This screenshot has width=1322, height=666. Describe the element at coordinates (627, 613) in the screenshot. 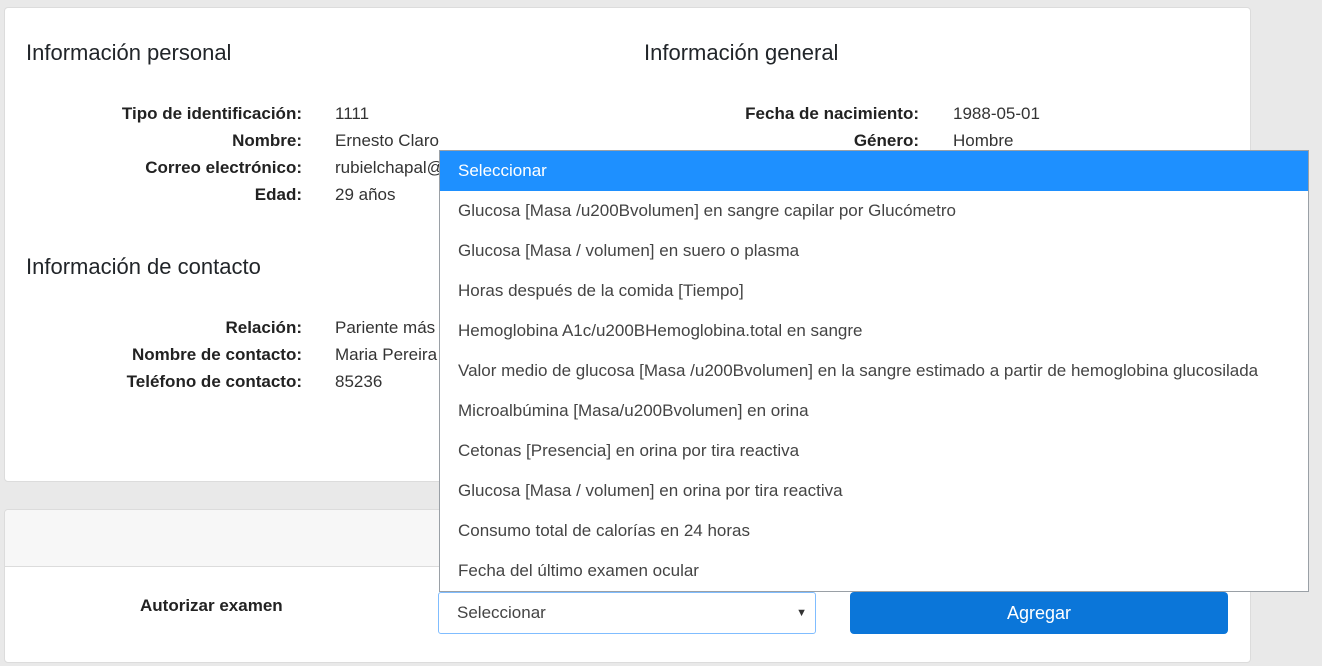

I see `exam-select: Seleccionar ▼` at that location.